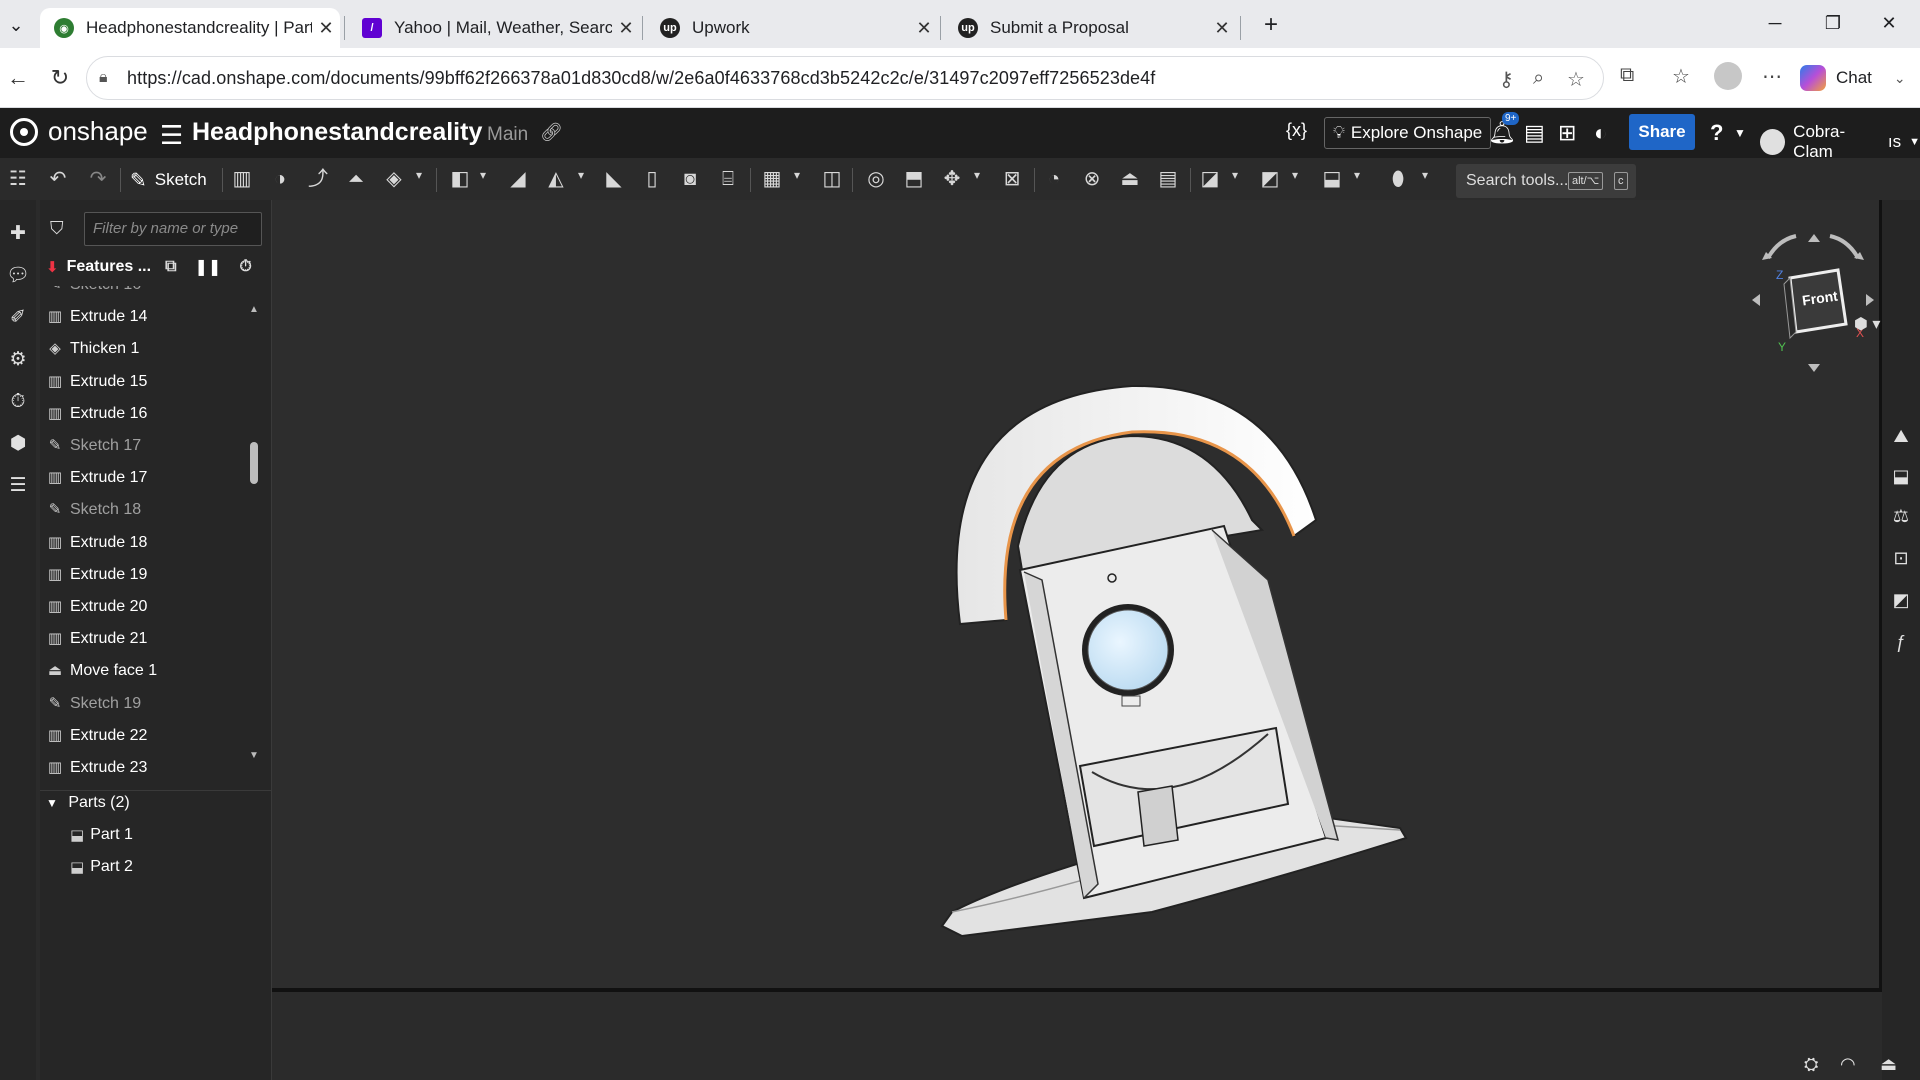  What do you see at coordinates (772, 179) in the screenshot?
I see `pattern-icon: ▦` at bounding box center [772, 179].